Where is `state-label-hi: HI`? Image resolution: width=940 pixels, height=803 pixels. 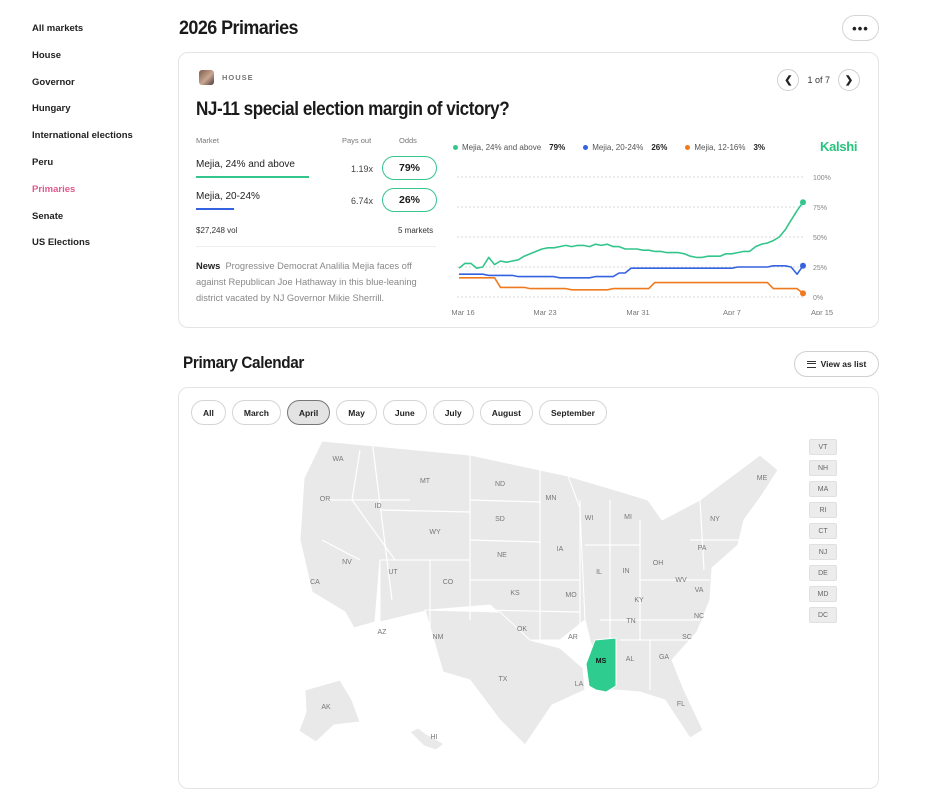
state-label-hi: HI is located at coordinates (434, 737).